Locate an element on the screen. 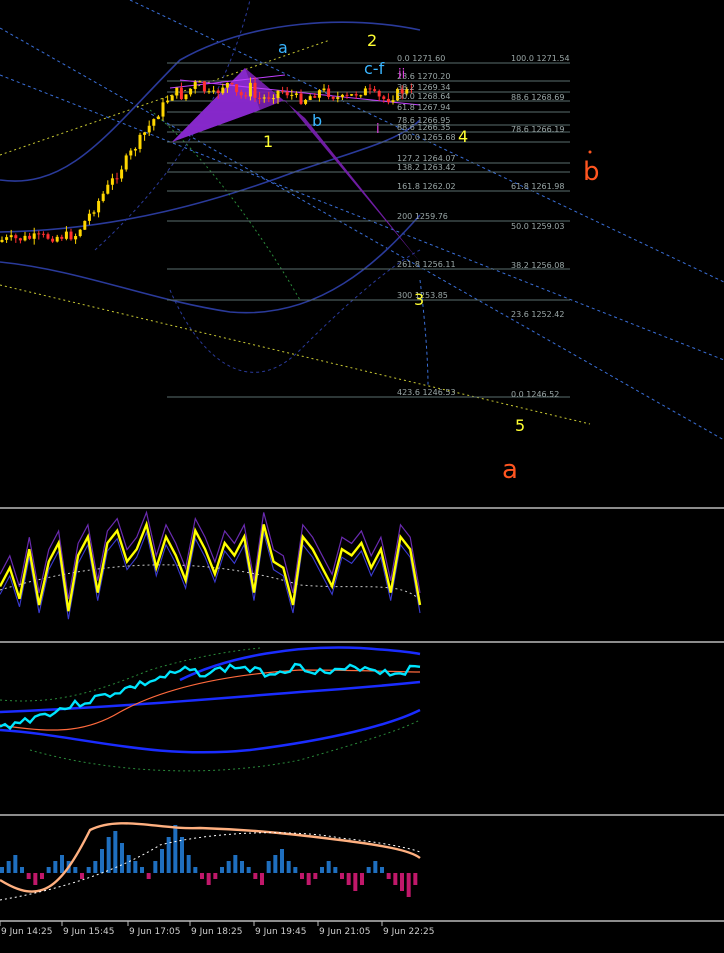  fib-label-left: 127.2 1264.07 is located at coordinates (426, 158).